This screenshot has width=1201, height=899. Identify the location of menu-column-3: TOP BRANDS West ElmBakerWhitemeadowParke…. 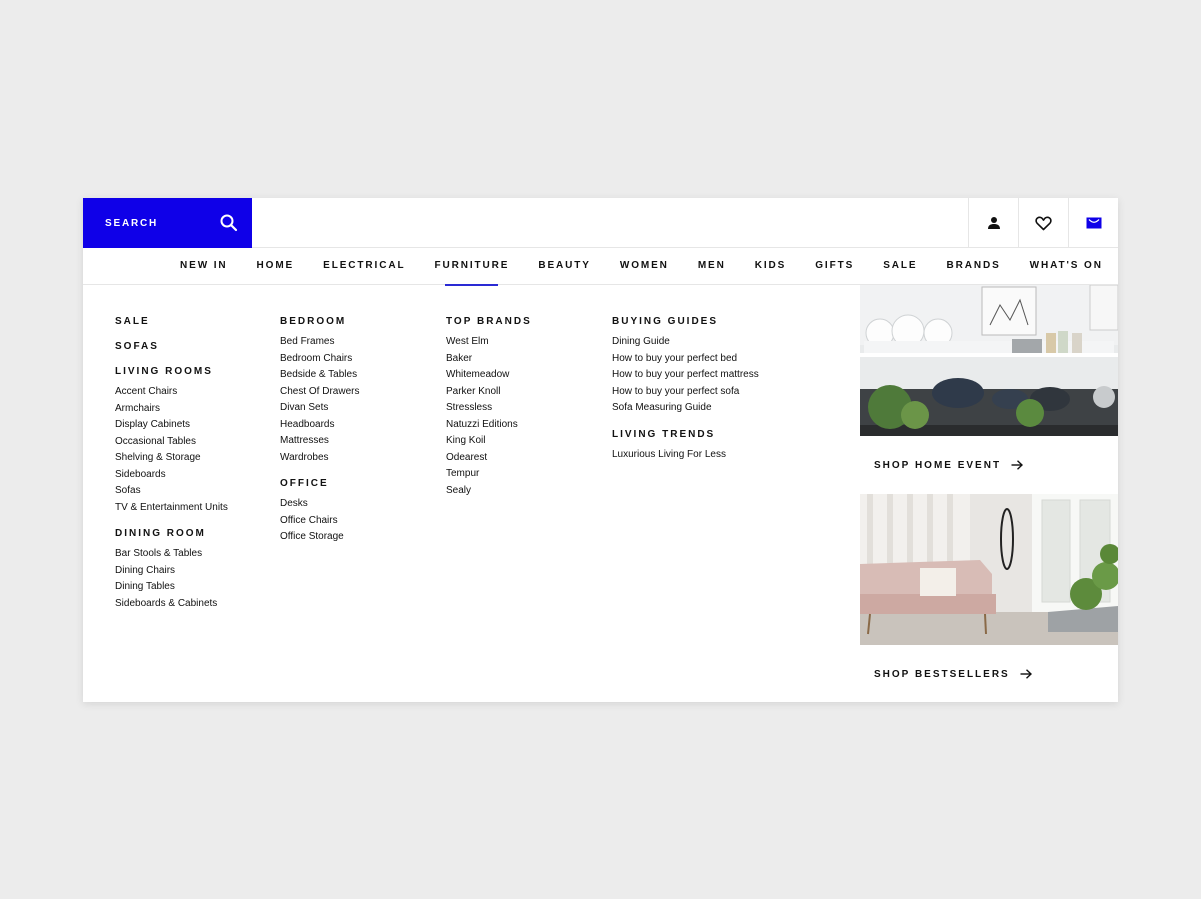
(489, 407).